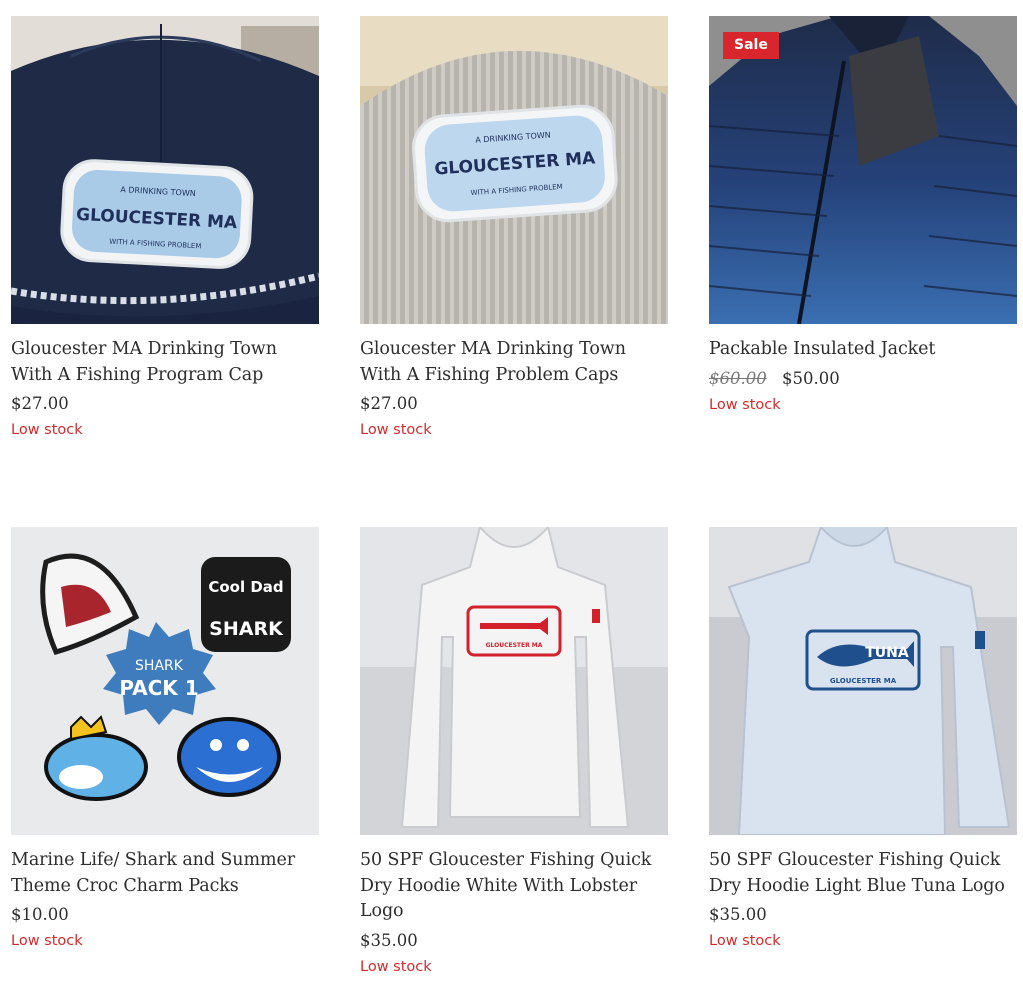 This screenshot has width=1023, height=988. What do you see at coordinates (40, 914) in the screenshot?
I see `product-price: $10.00` at bounding box center [40, 914].